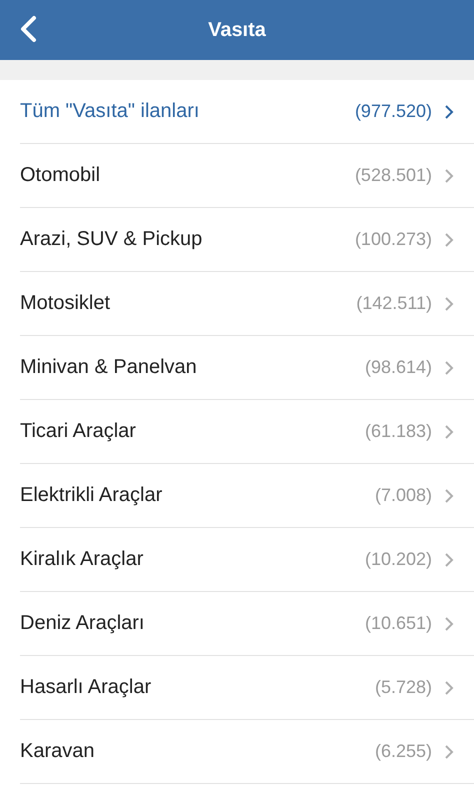  Describe the element at coordinates (247, 432) in the screenshot. I see `category-item: Ticari Araçlar (61.183)` at that location.